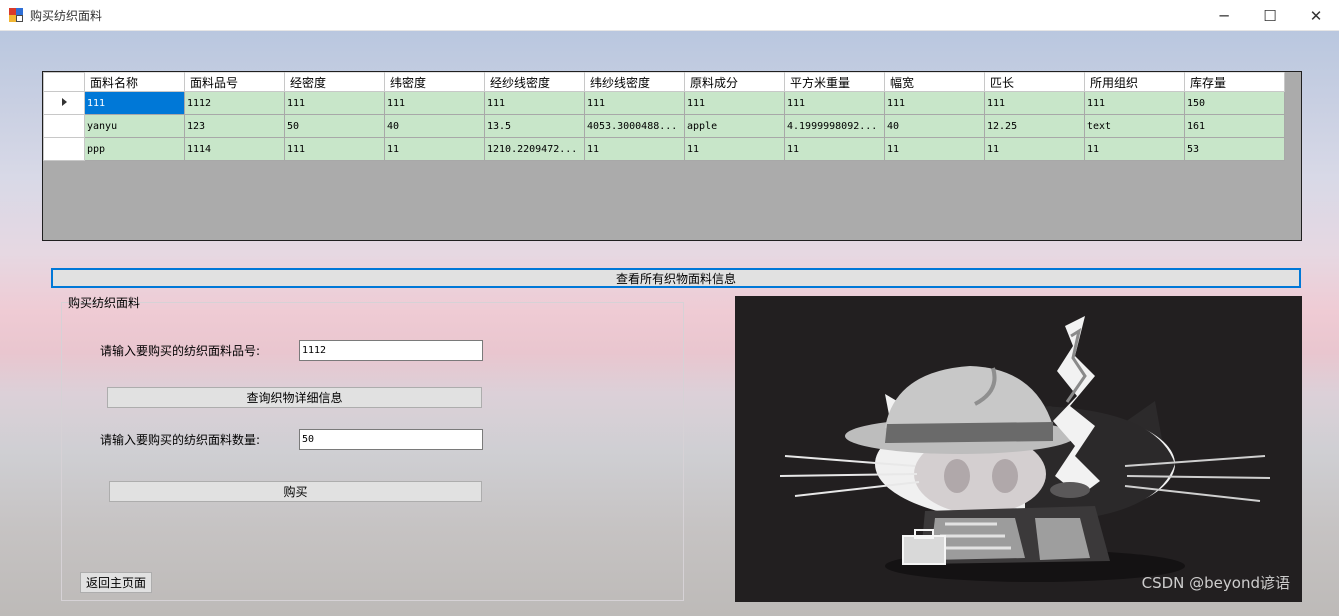 This screenshot has width=1339, height=616. Describe the element at coordinates (1224, 15) in the screenshot. I see `minimize-button: ─` at that location.